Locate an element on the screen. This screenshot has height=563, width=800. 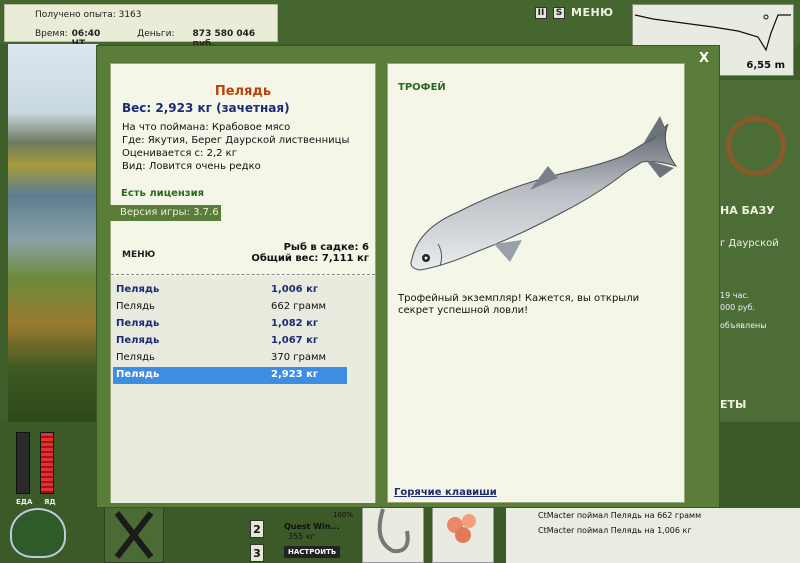
quest-price: 355 кг is located at coordinates (301, 536).